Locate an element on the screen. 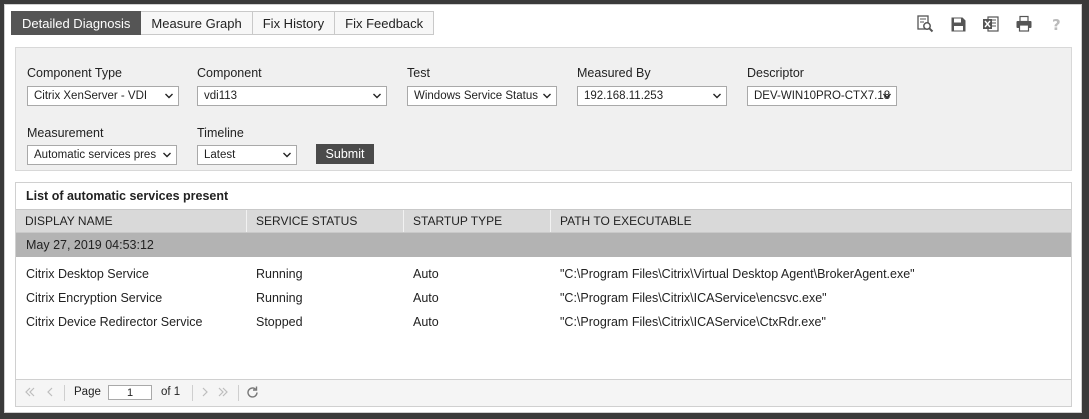 The image size is (1089, 419). next-page-icon is located at coordinates (205, 393).